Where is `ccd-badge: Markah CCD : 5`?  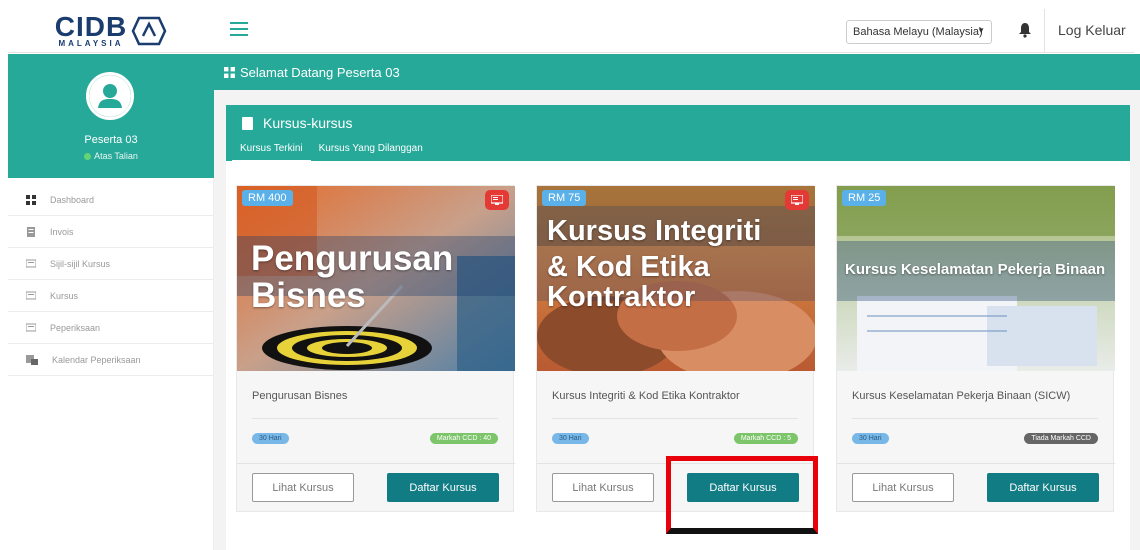 ccd-badge: Markah CCD : 5 is located at coordinates (765, 438).